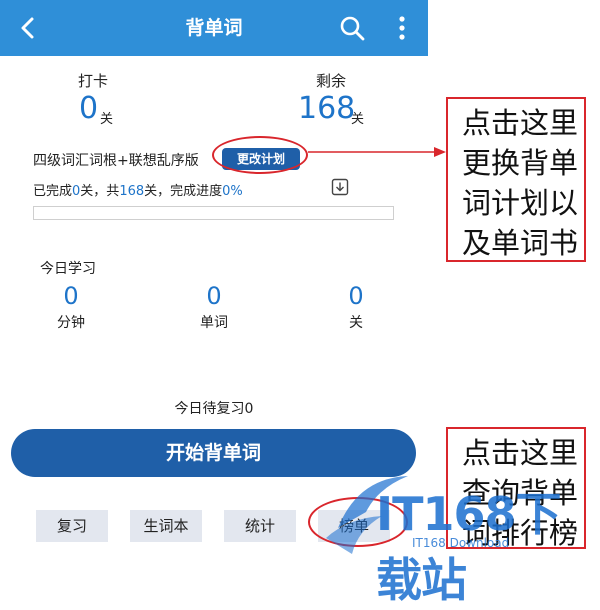 This screenshot has height=610, width=600. I want to click on statistics-button: 统计, so click(260, 526).